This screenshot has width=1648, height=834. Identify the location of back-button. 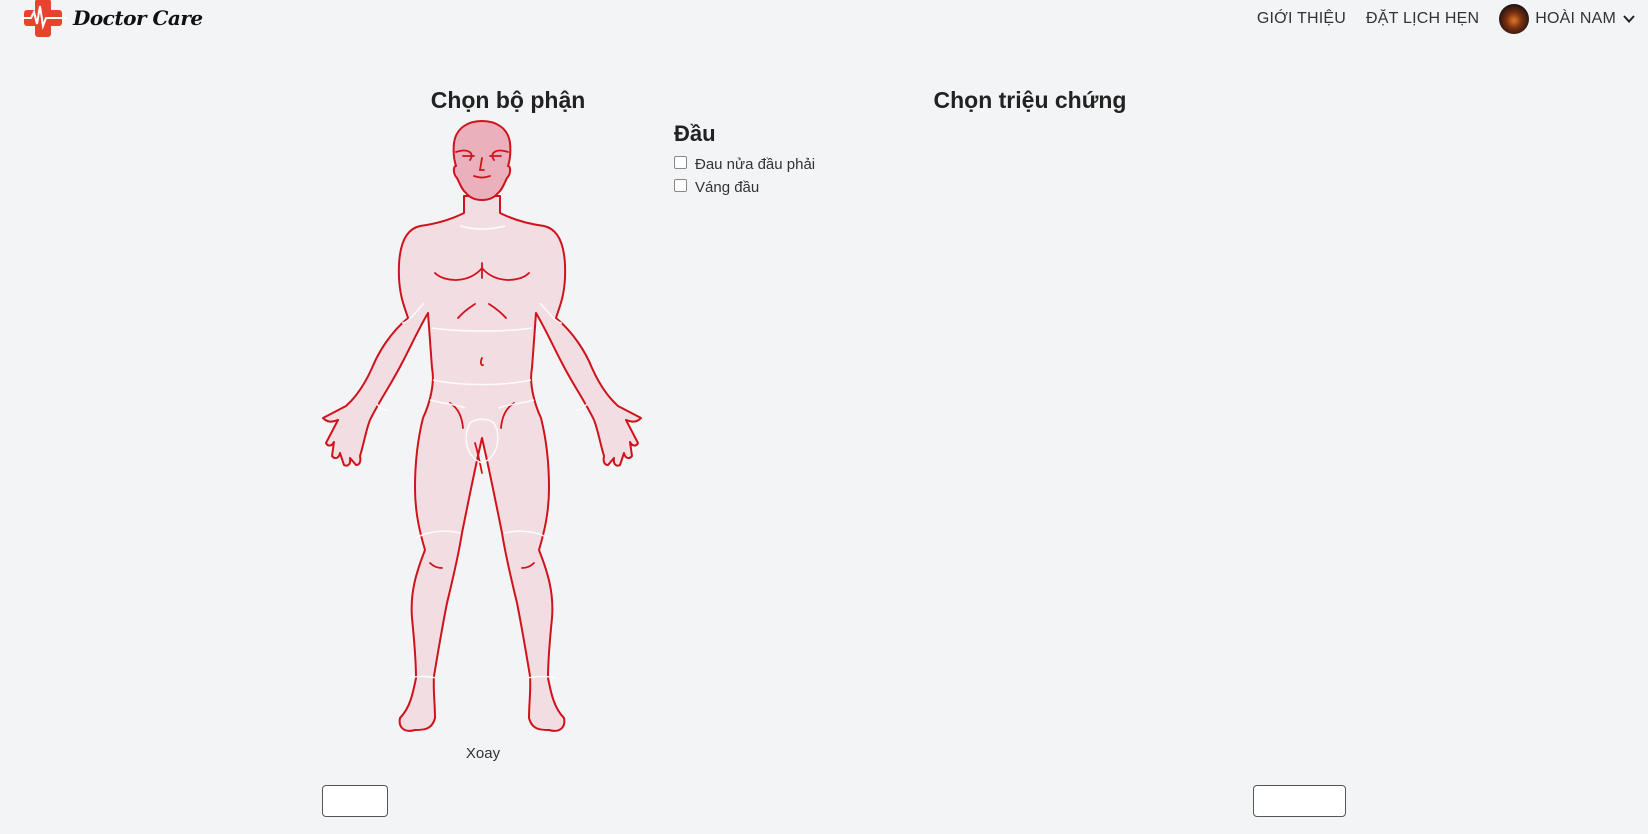
(355, 801).